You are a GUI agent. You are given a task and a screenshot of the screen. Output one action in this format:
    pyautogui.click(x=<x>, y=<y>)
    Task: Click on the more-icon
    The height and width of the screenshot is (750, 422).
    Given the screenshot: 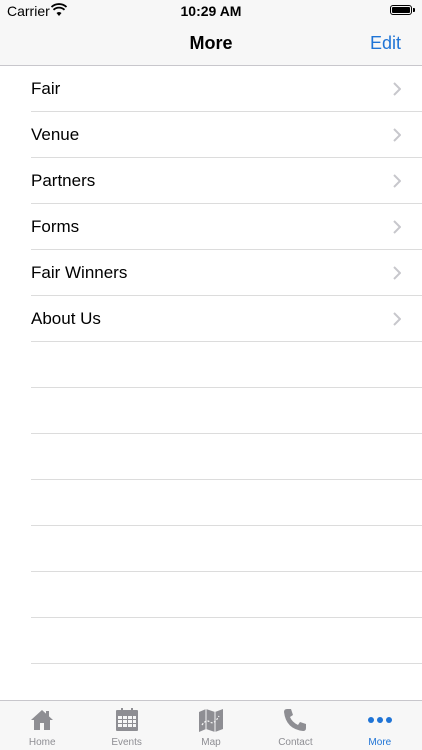 What is the action you would take?
    pyautogui.click(x=379, y=720)
    